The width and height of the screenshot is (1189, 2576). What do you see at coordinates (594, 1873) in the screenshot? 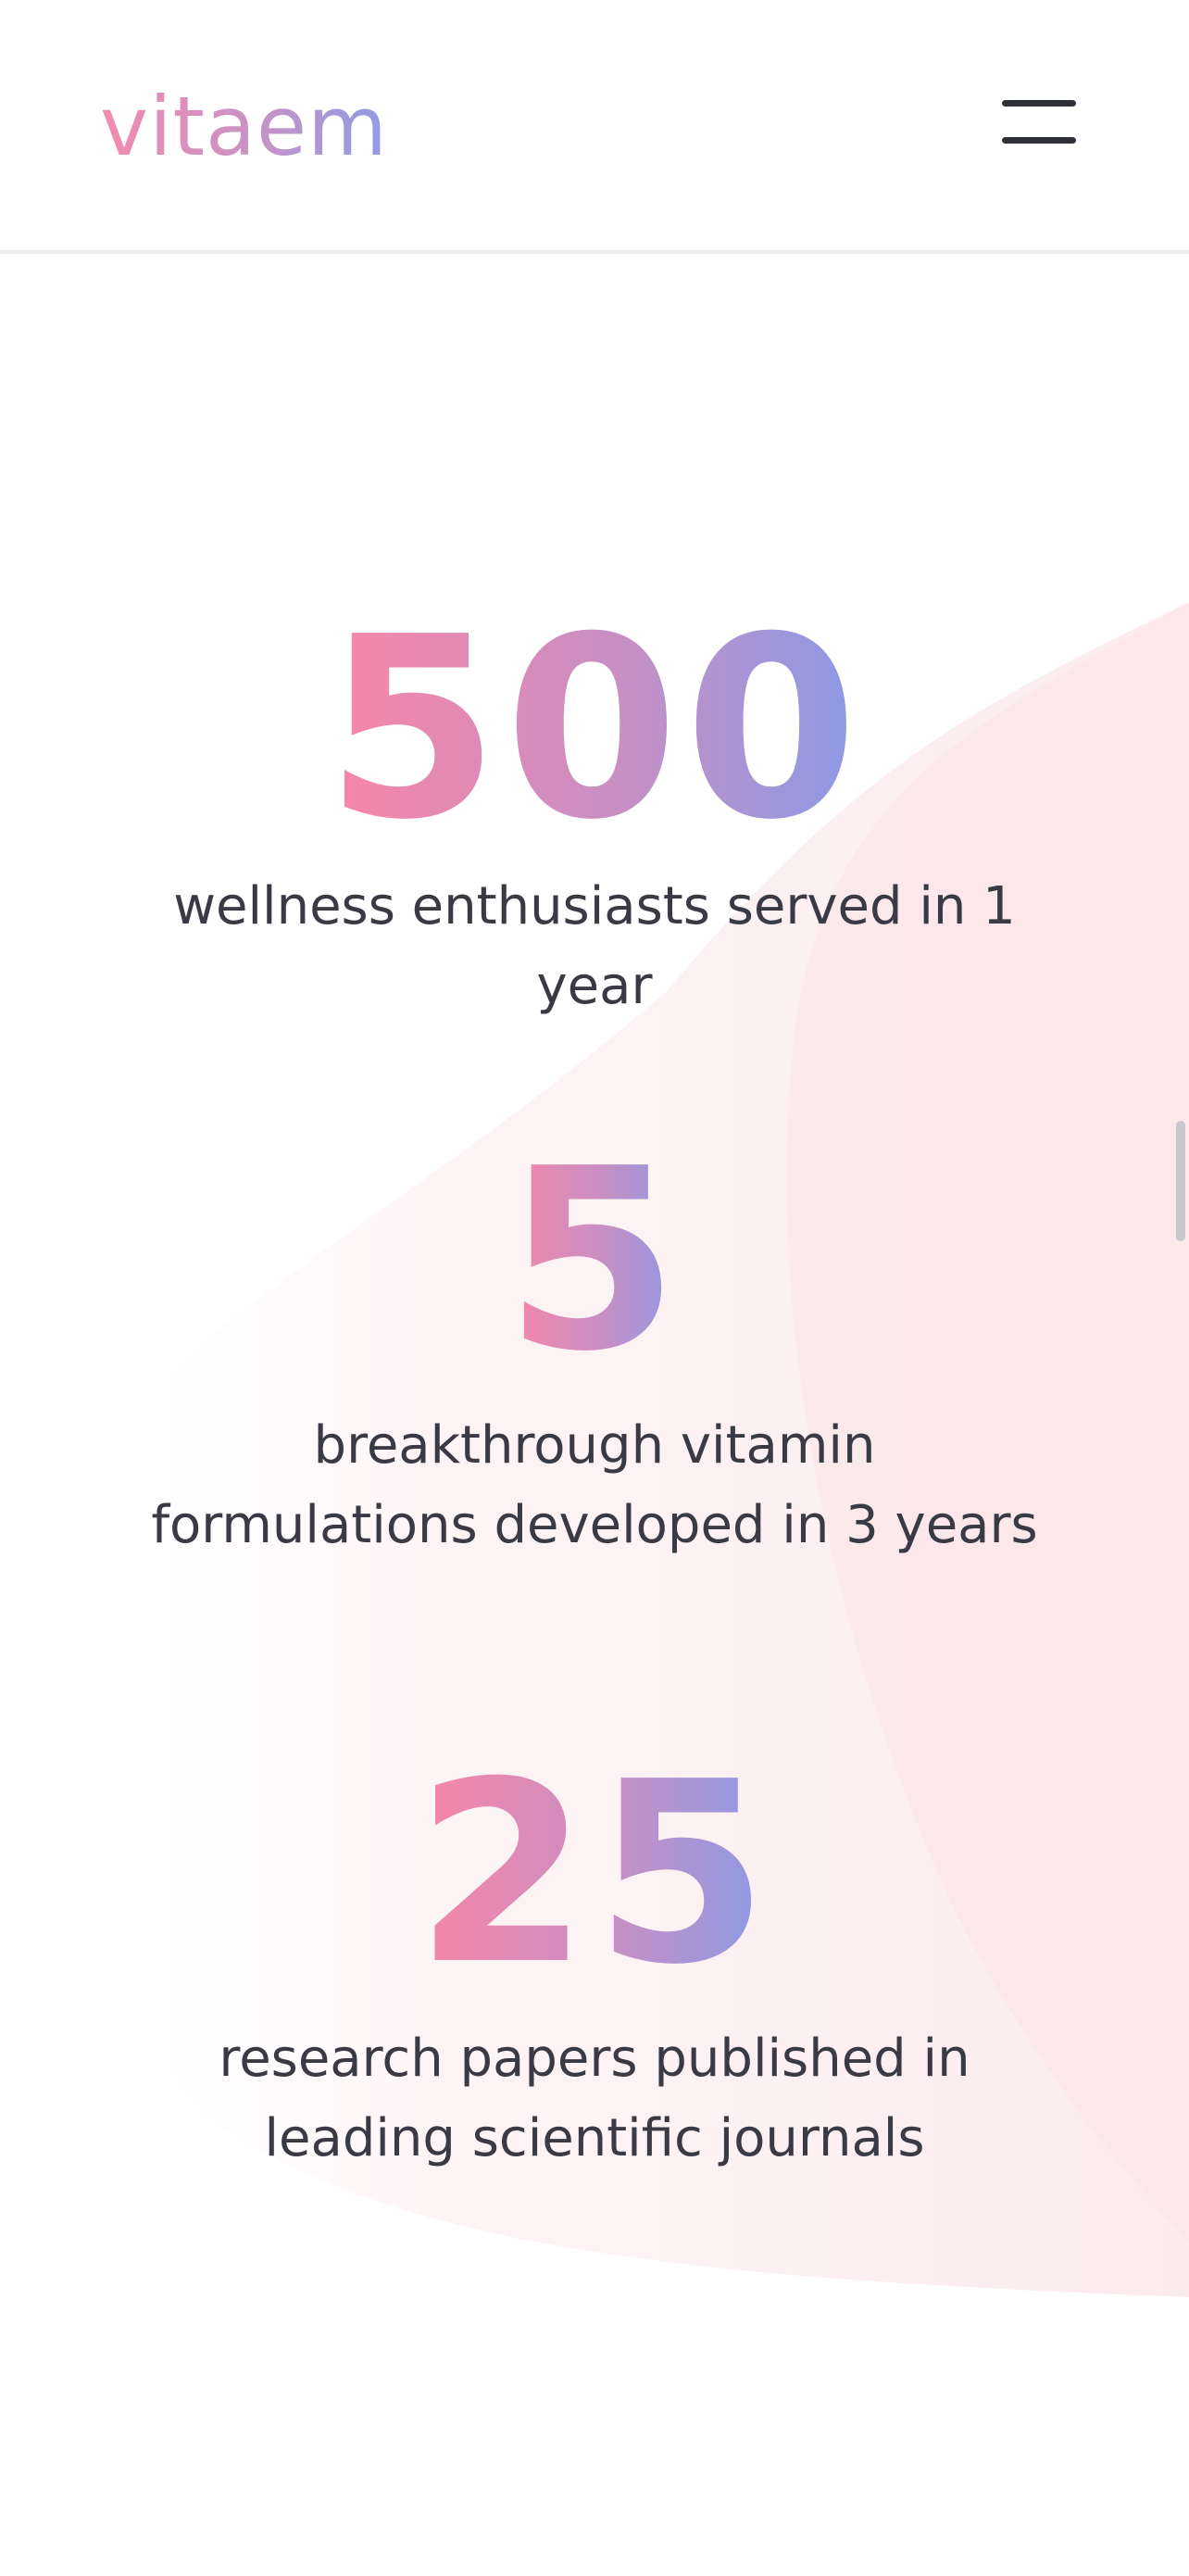
I see `stat-number: 25` at bounding box center [594, 1873].